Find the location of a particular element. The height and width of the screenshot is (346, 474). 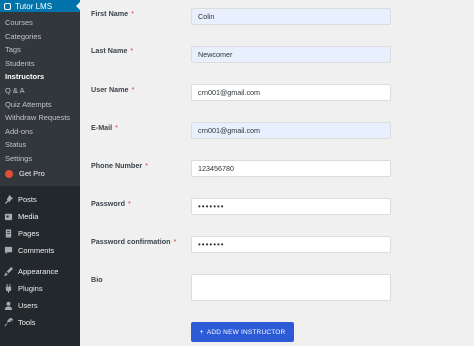

sidebar-item-tools: Tools is located at coordinates (40, 322).